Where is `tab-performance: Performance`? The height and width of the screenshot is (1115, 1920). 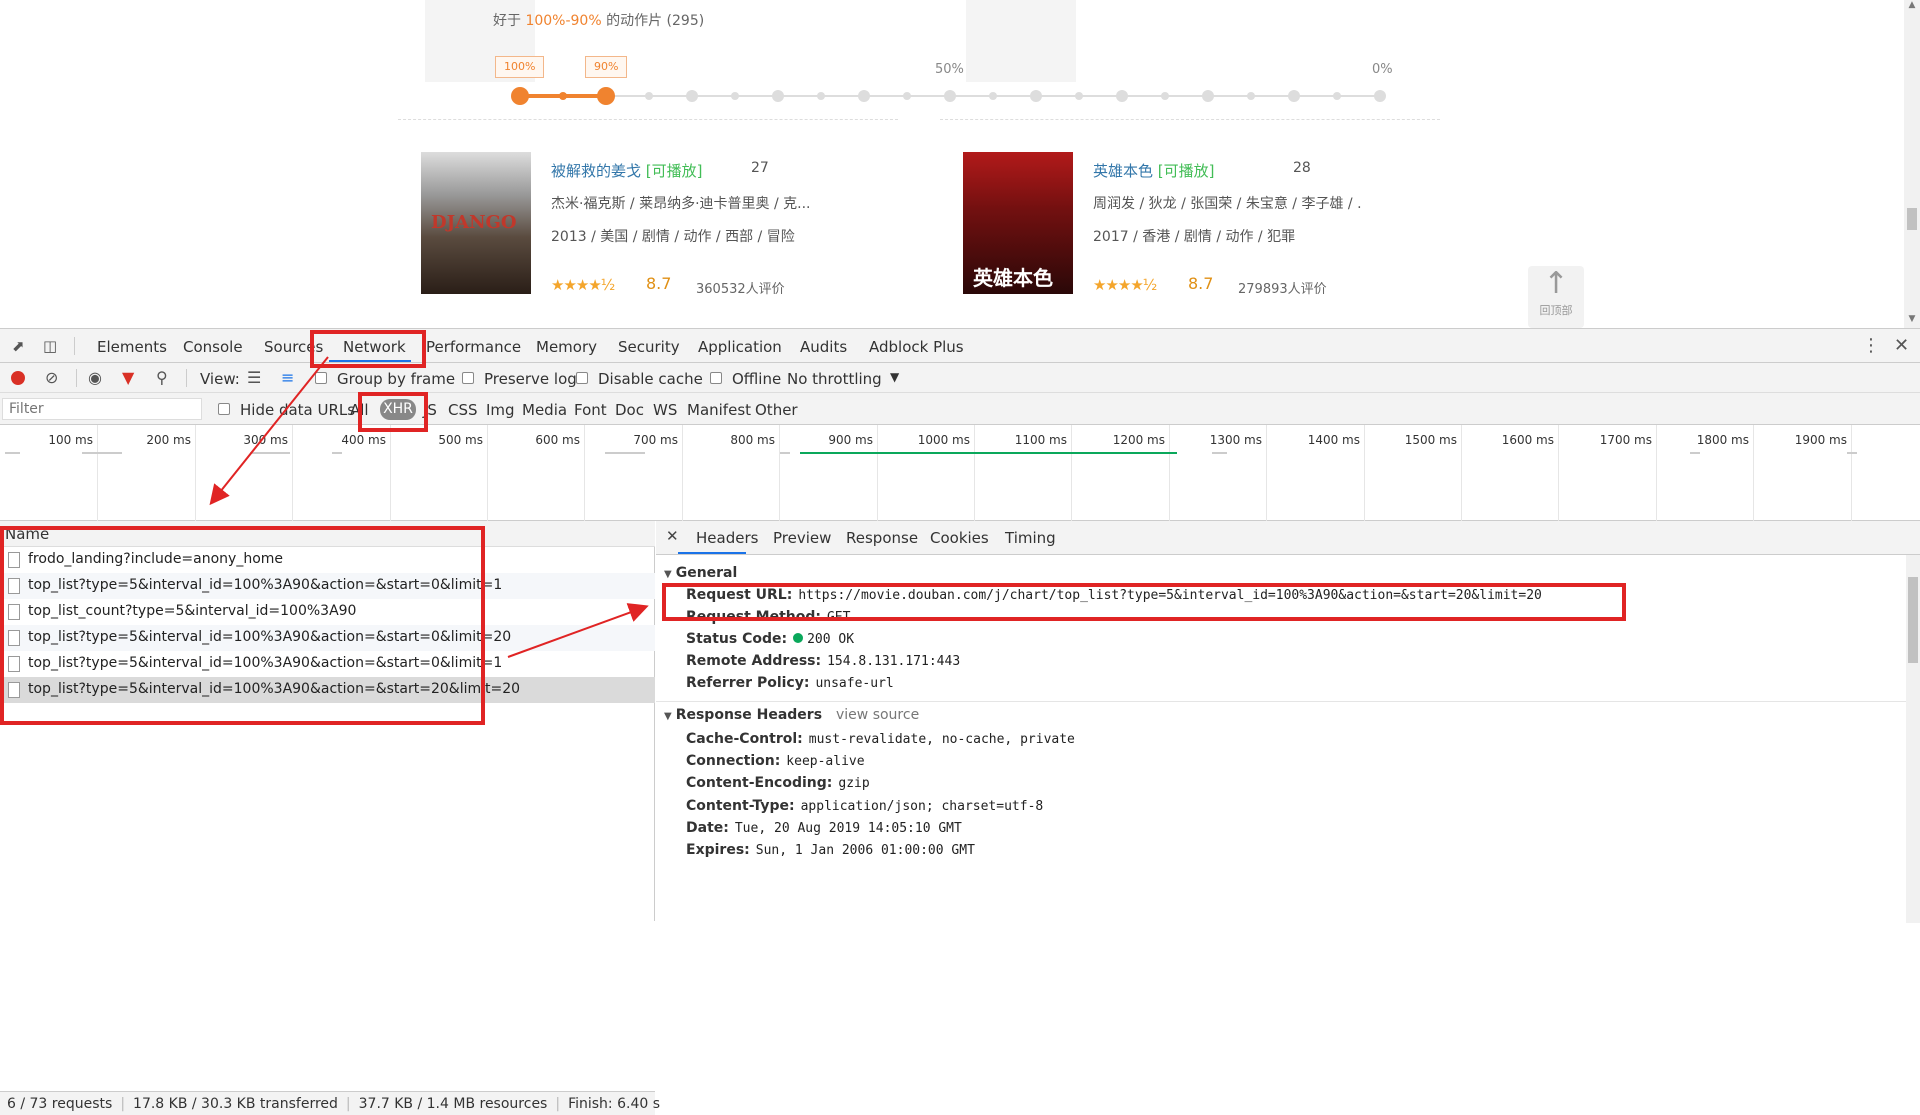
tab-performance: Performance is located at coordinates (473, 347).